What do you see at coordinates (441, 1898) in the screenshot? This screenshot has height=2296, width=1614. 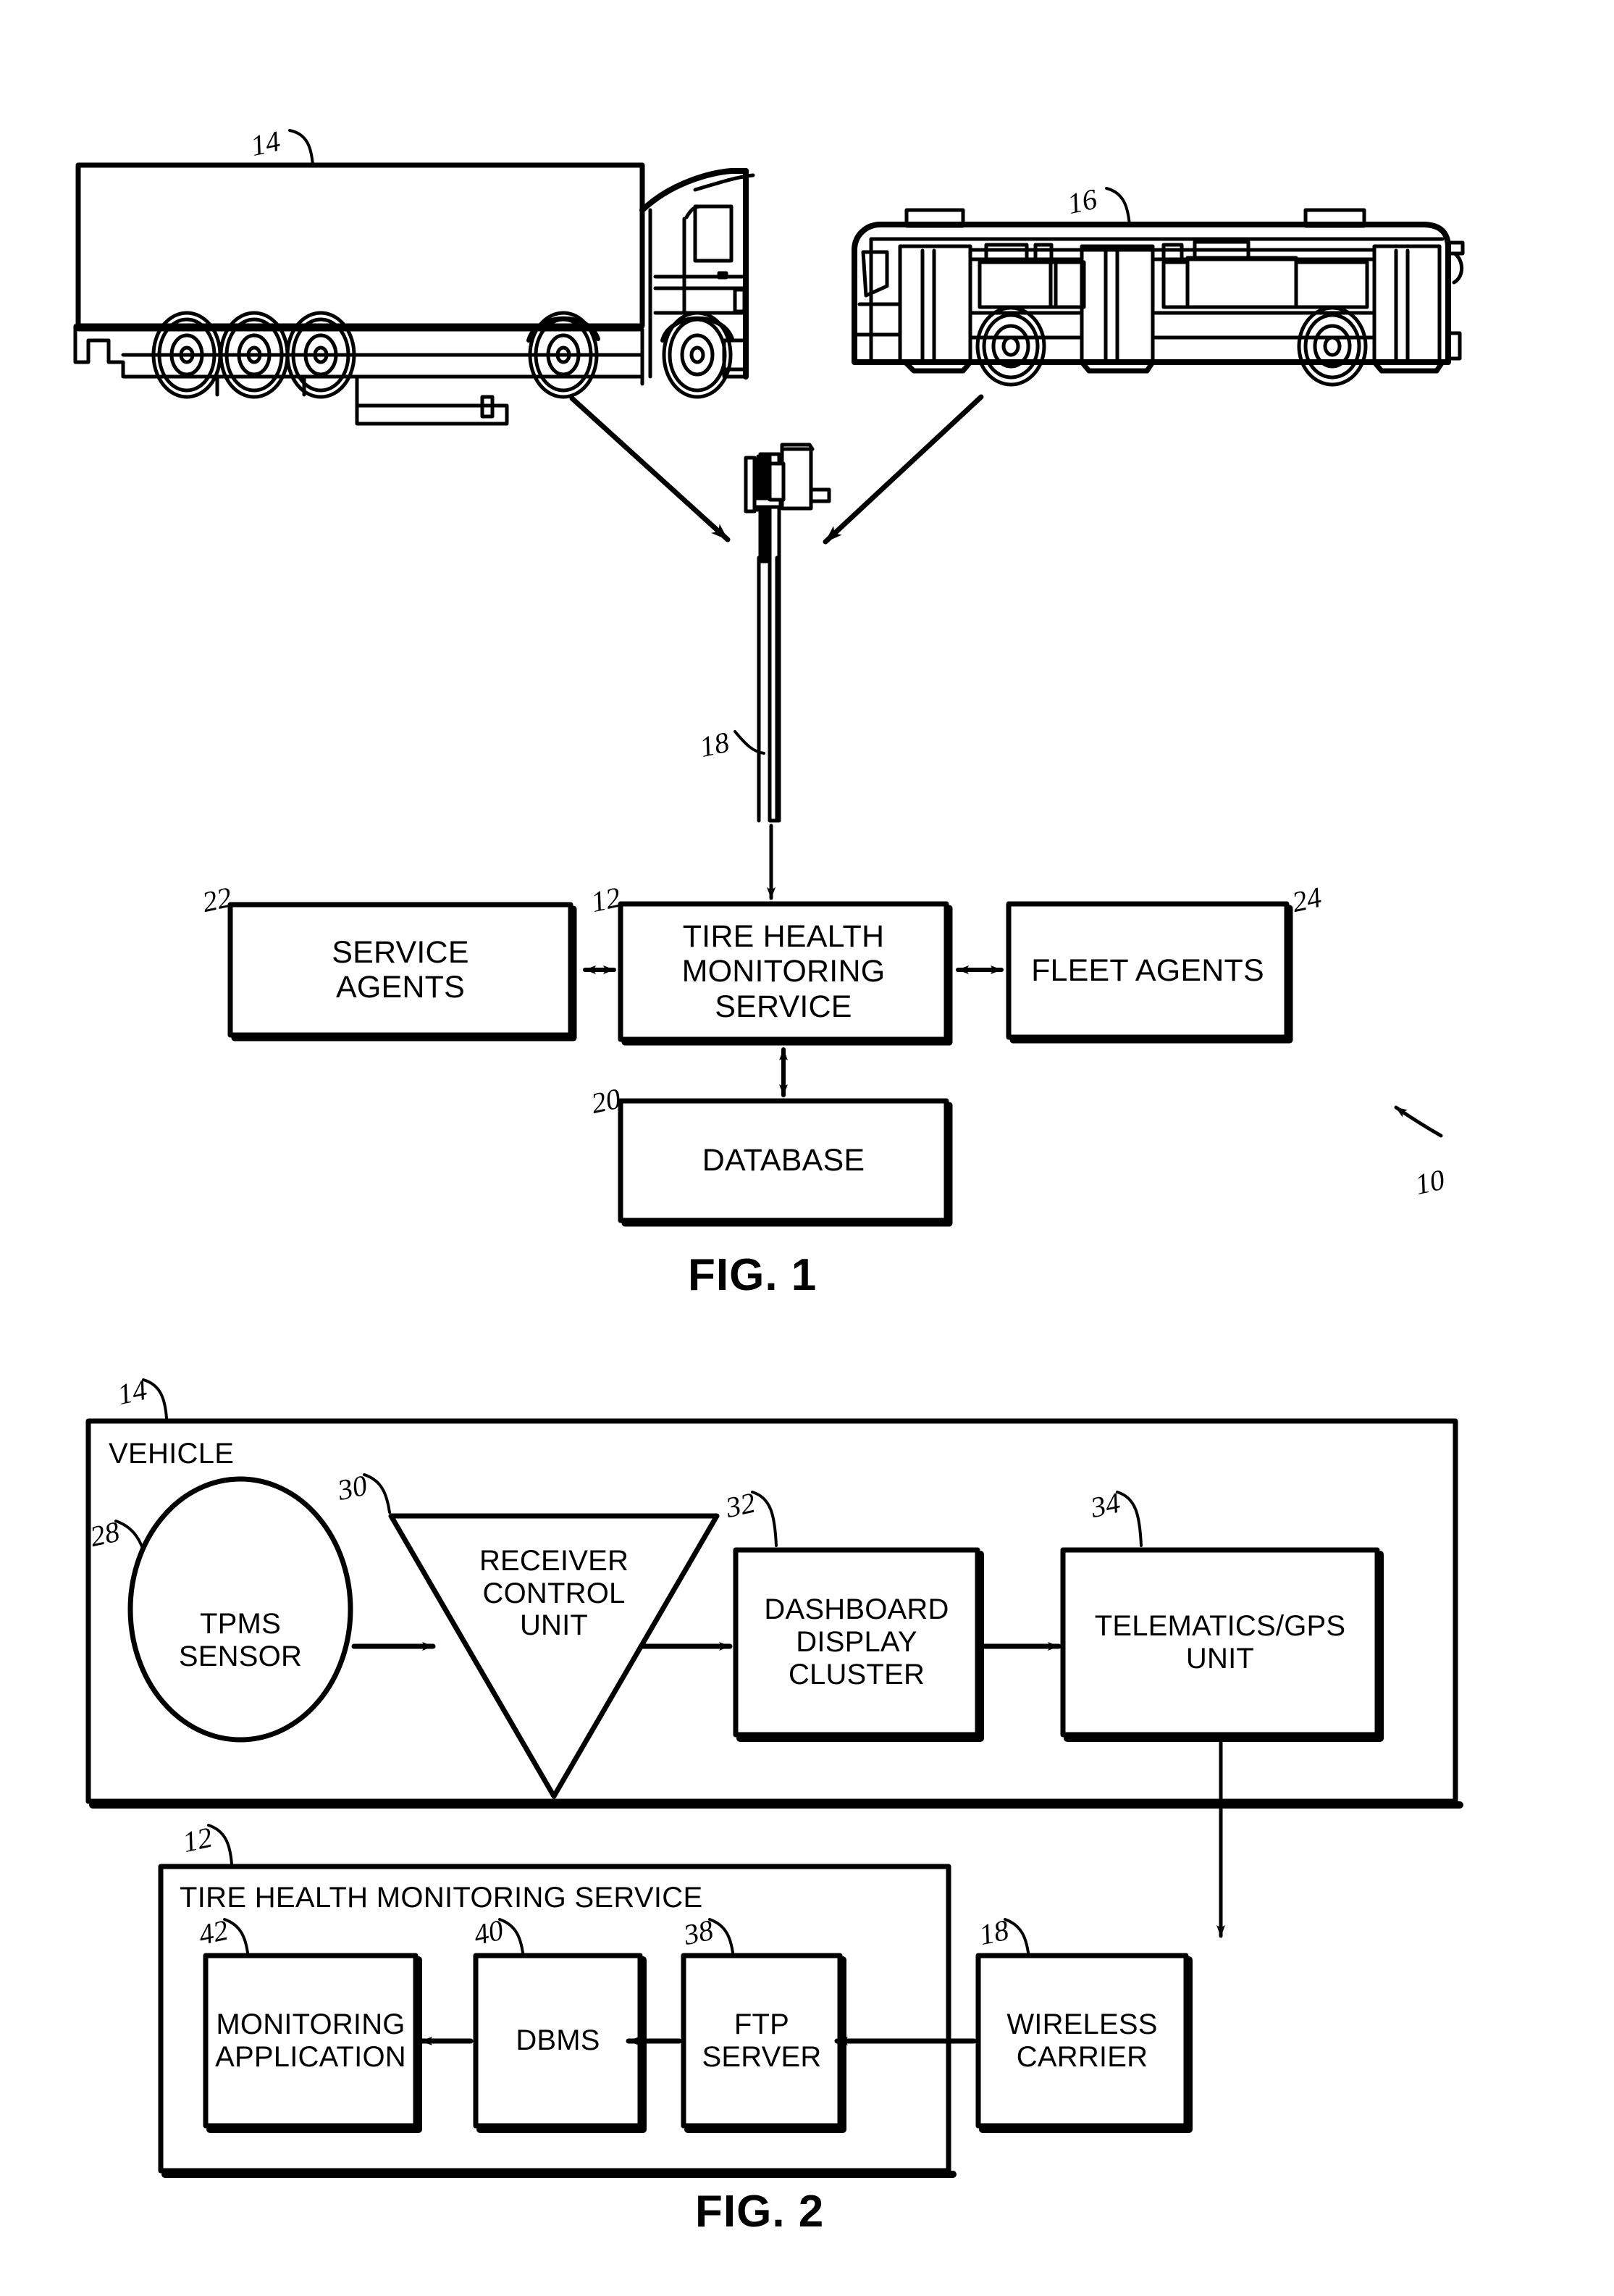 I see `group-title-tire-health-monitoring-service: TIRE HEALTH MONITORING SERVICE` at bounding box center [441, 1898].